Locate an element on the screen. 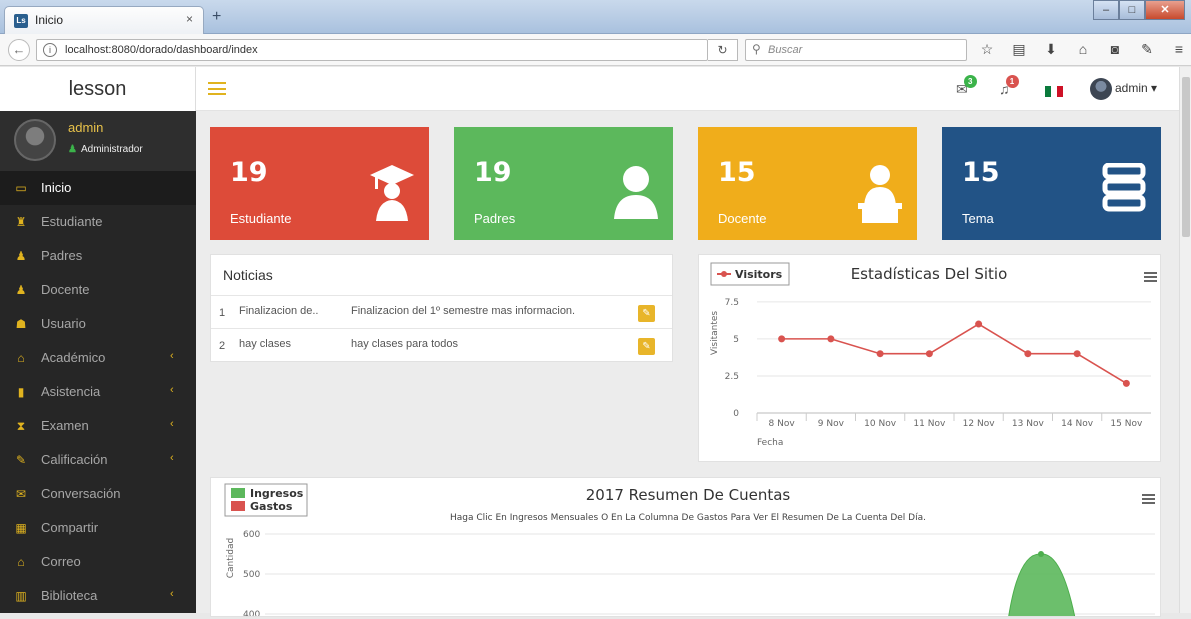  book-icon: ▥ is located at coordinates (21, 596).